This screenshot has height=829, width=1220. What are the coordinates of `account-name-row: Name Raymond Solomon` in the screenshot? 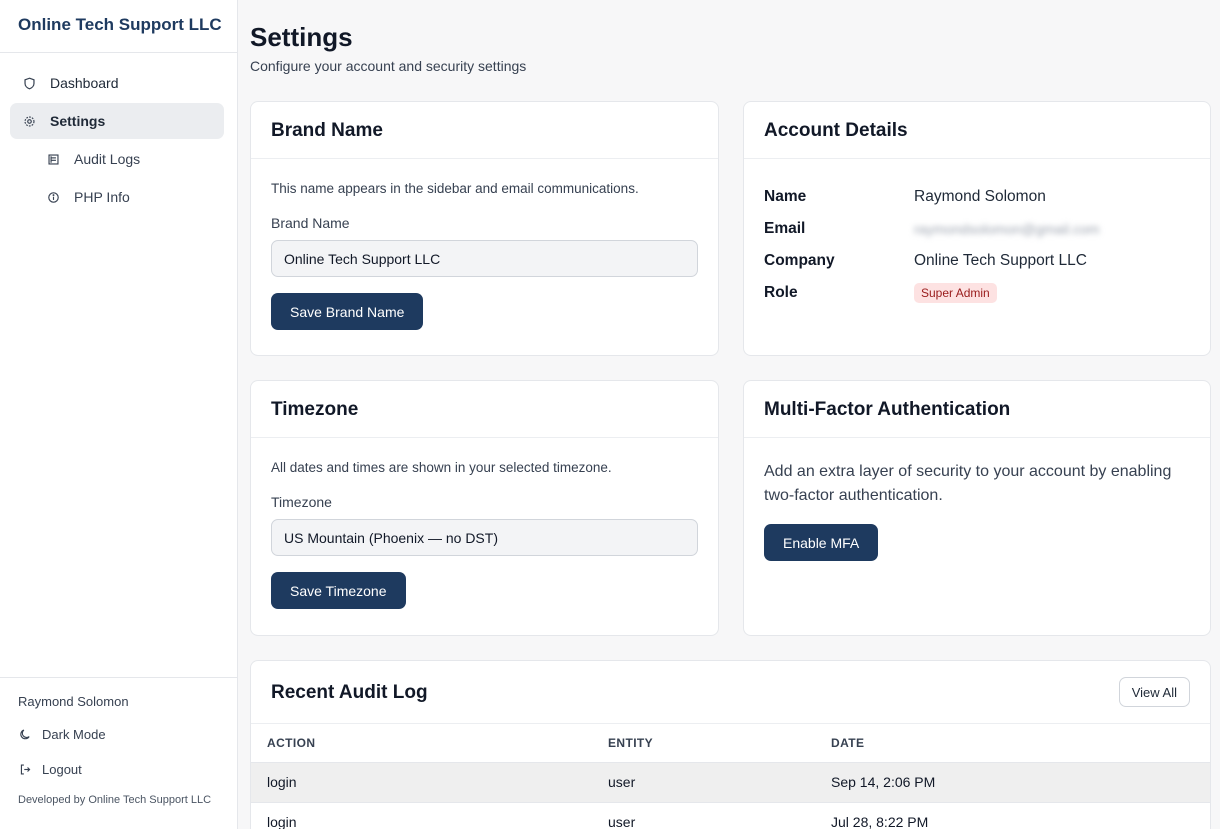 It's located at (977, 197).